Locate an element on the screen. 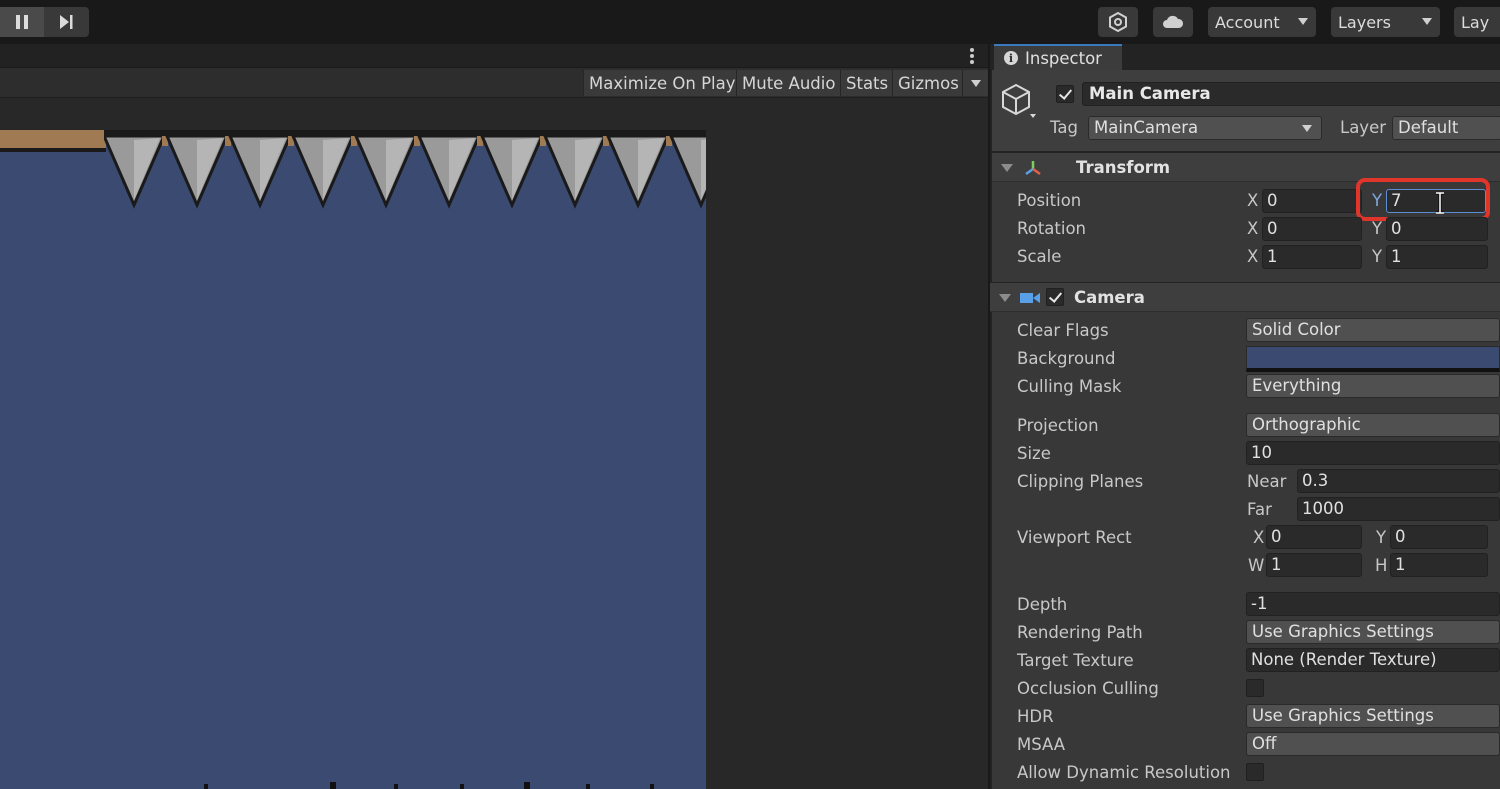  size-field: 10 is located at coordinates (1373, 453).